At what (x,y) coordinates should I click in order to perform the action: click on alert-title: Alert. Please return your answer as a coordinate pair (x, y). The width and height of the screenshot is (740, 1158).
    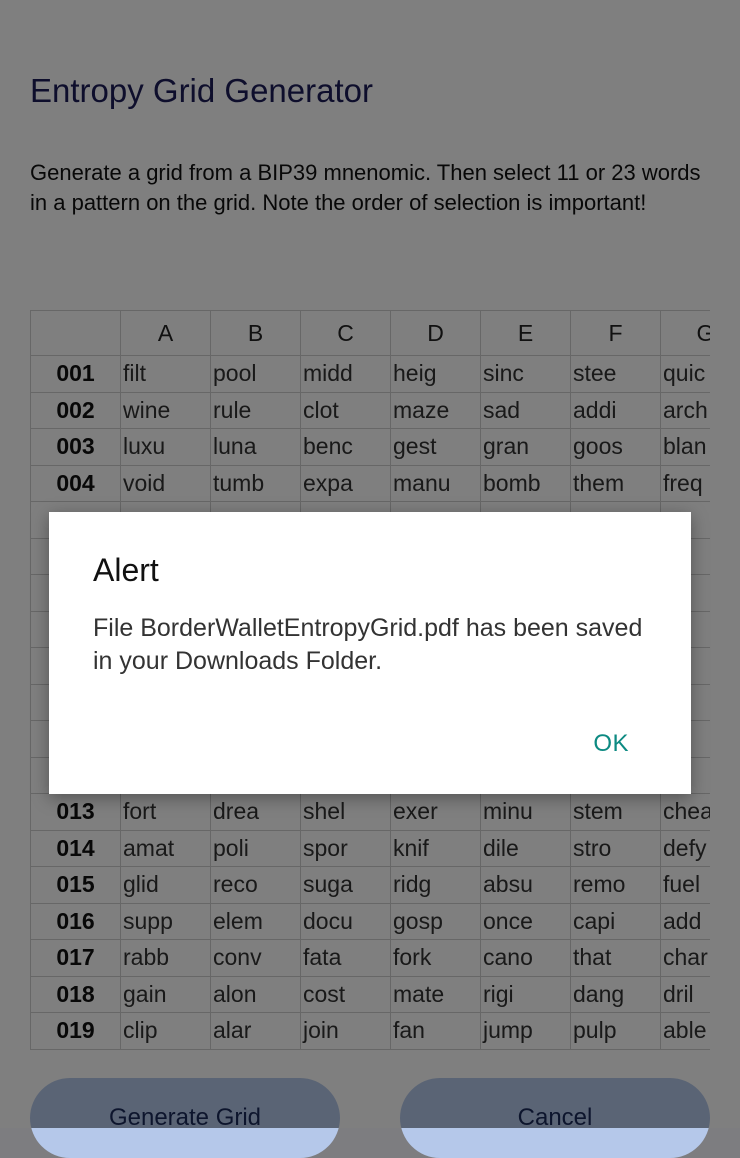
    Looking at the image, I should click on (126, 570).